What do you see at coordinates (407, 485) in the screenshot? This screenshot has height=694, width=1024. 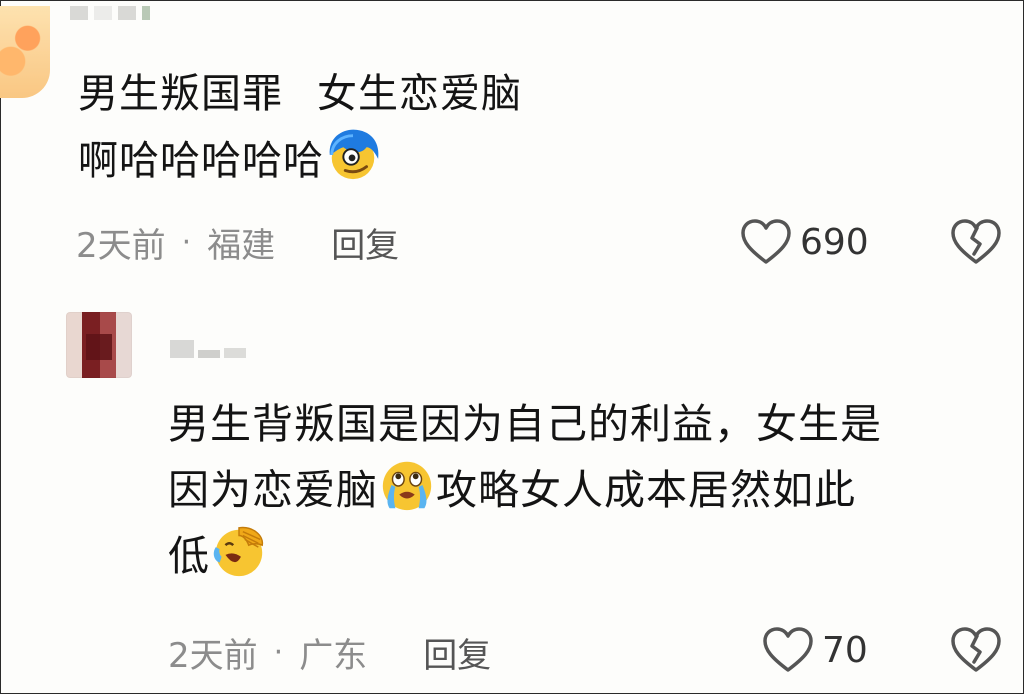 I see `crying-face-emoji-icon` at bounding box center [407, 485].